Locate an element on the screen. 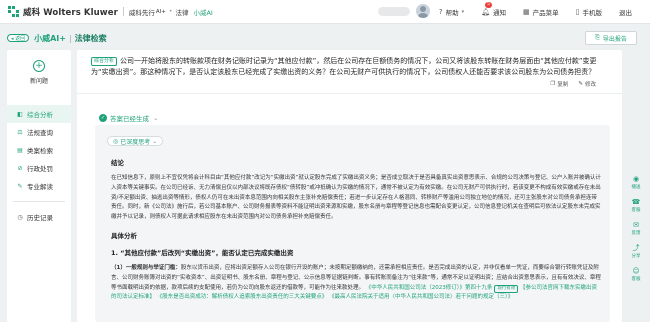  thinking-toggle: ◎ 已深度思考 ⌄ is located at coordinates (135, 141).